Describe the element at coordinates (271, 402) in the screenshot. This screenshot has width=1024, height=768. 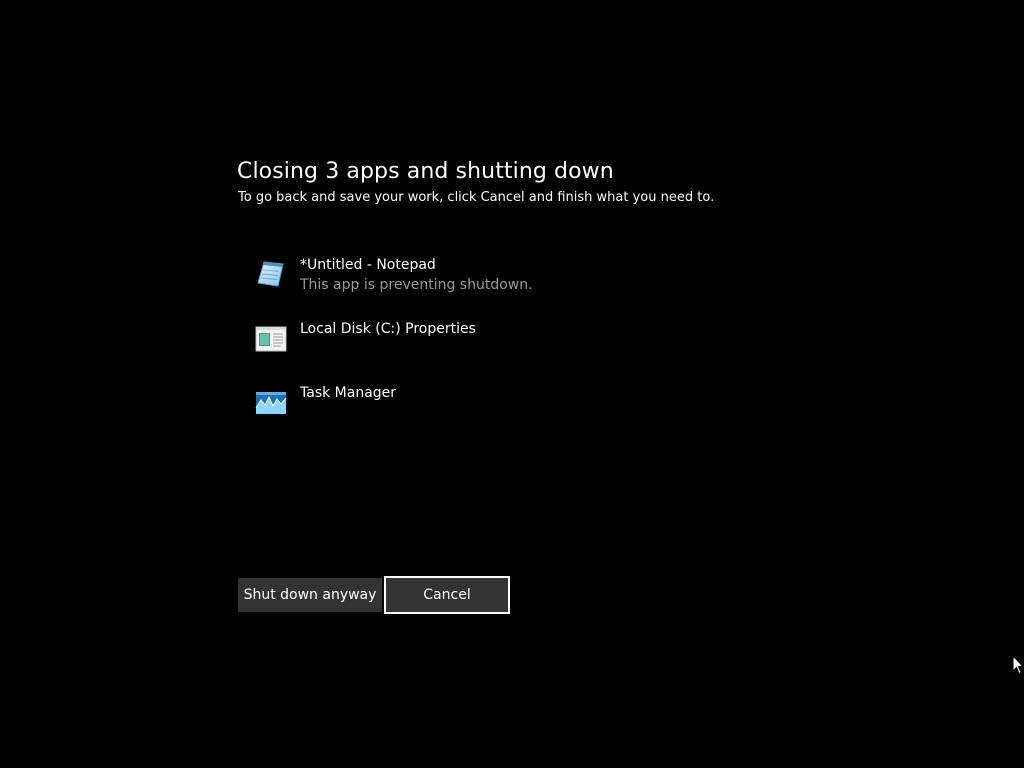
I see `task-manager-icon` at that location.